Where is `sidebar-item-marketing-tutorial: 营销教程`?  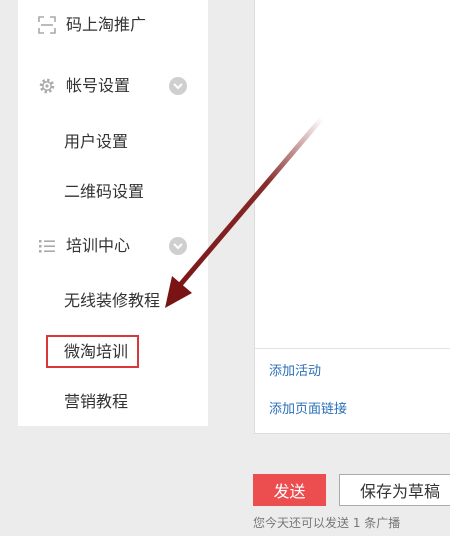
sidebar-item-marketing-tutorial: 营销教程 is located at coordinates (113, 402).